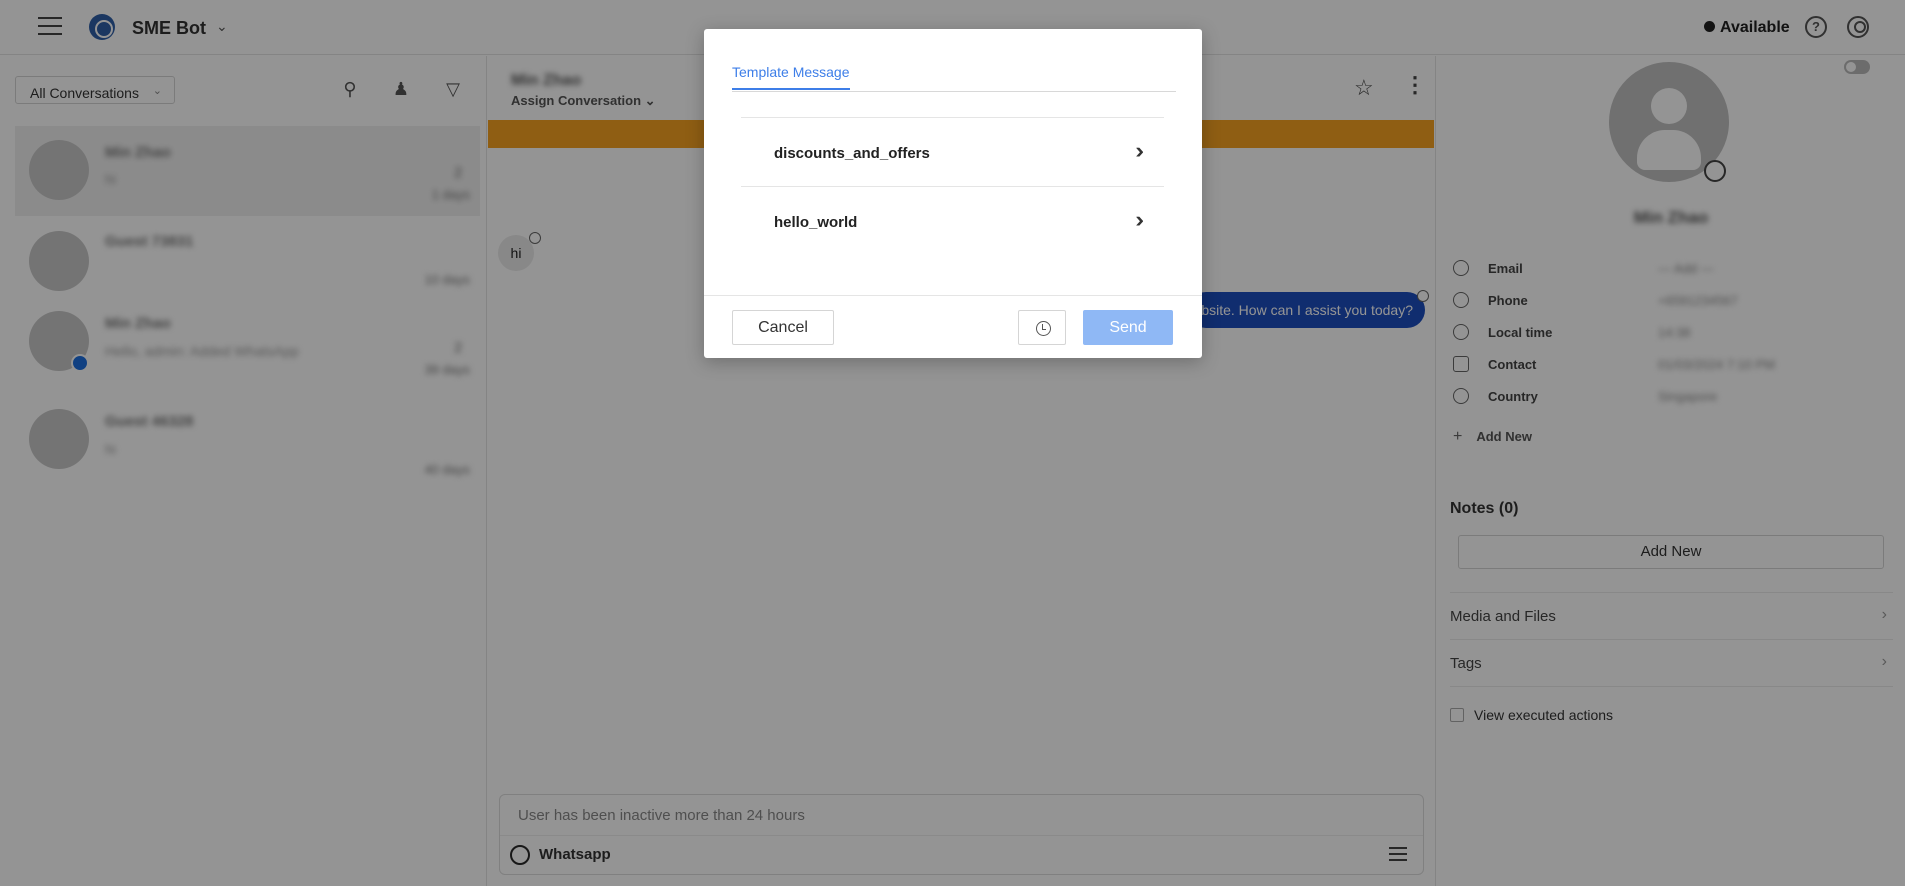 Image resolution: width=1905 pixels, height=886 pixels. What do you see at coordinates (791, 77) in the screenshot?
I see `tab-template-message: Template Message` at bounding box center [791, 77].